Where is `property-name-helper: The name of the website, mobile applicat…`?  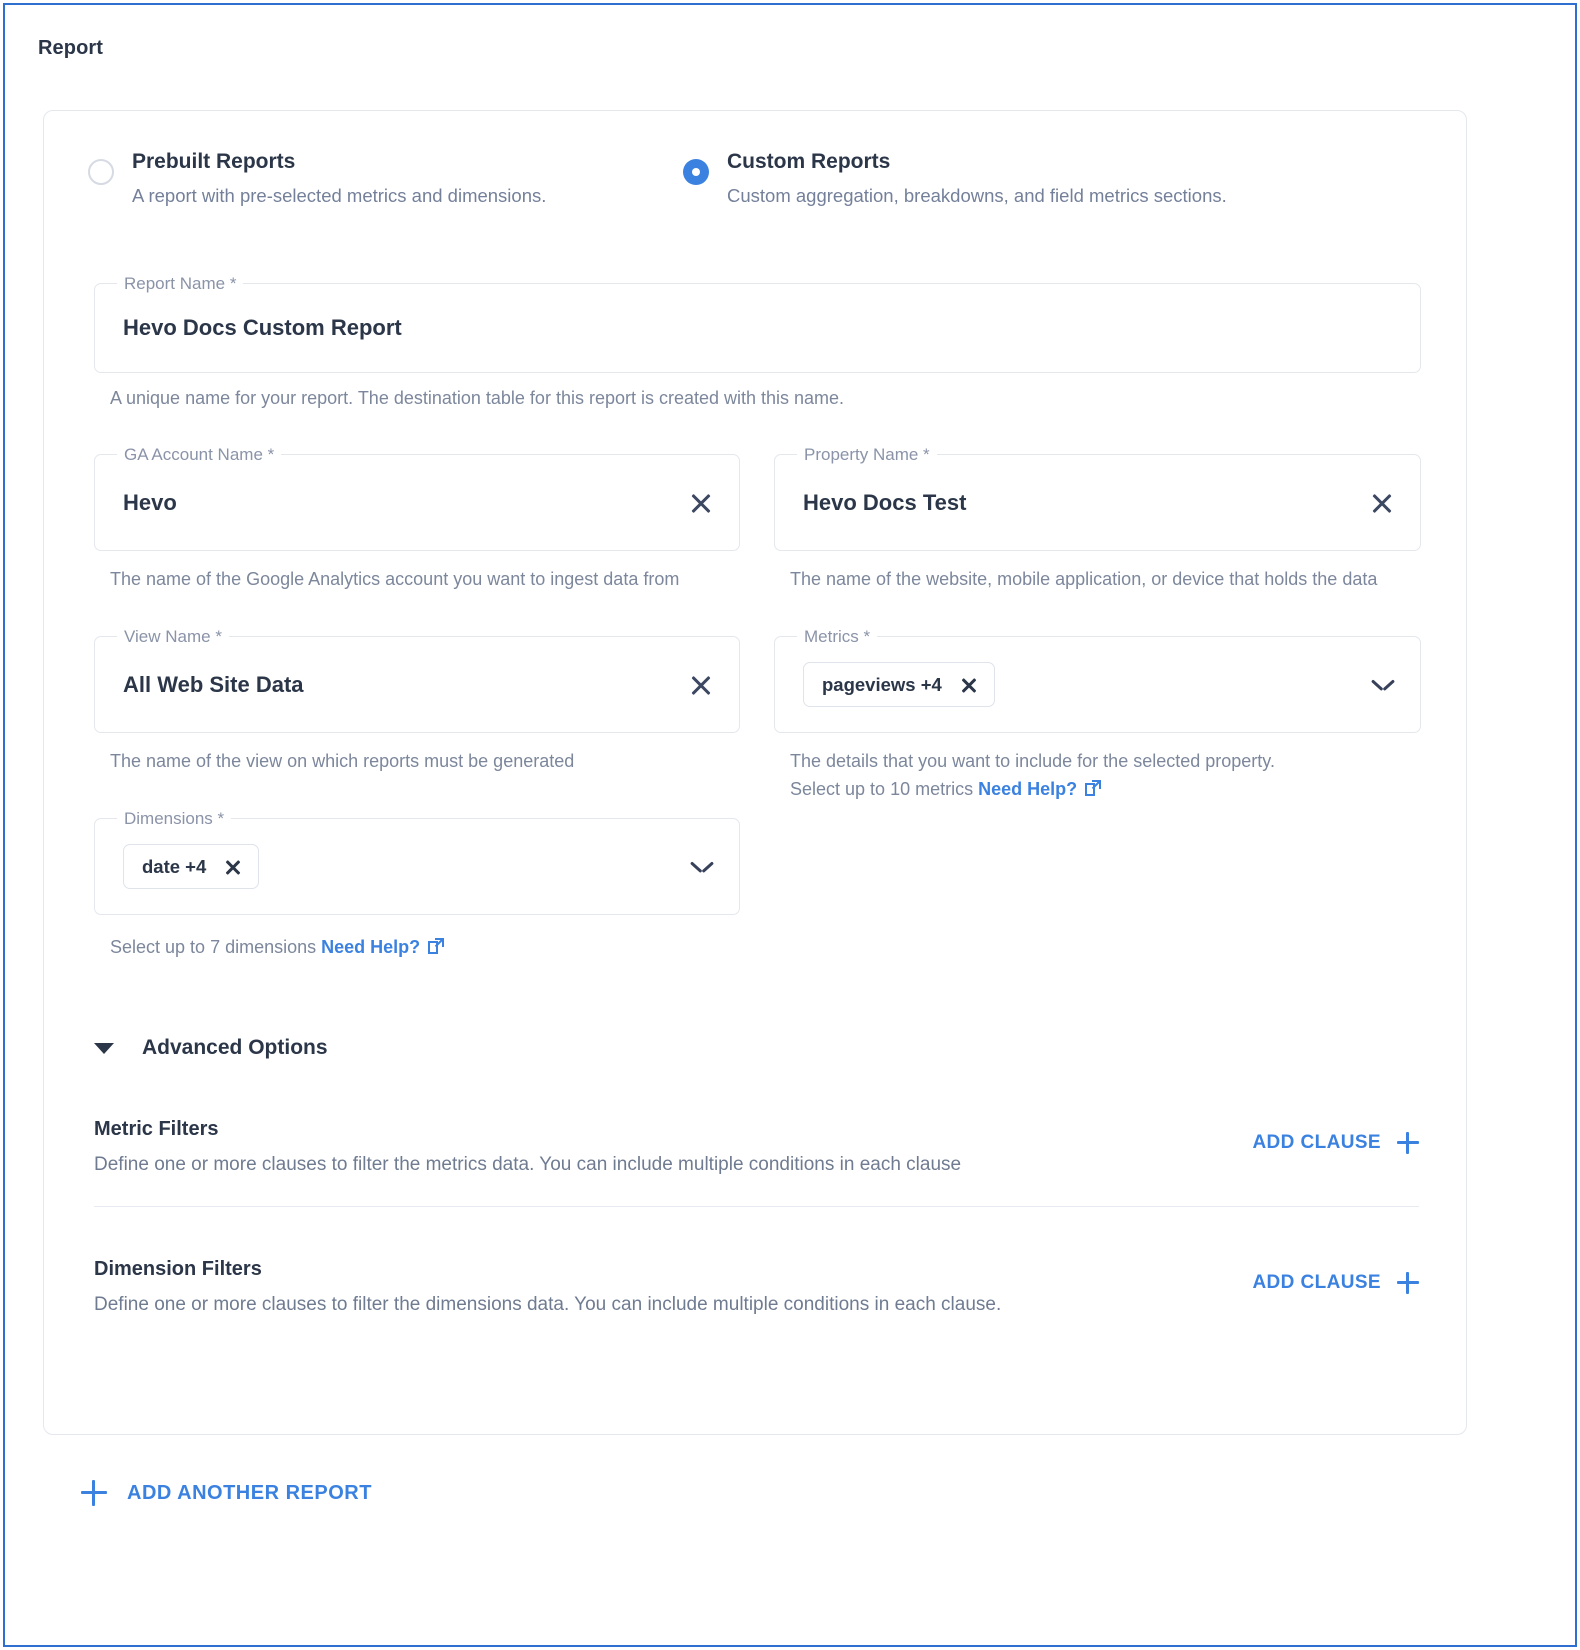
property-name-helper: The name of the website, mobile applicat… is located at coordinates (1084, 579).